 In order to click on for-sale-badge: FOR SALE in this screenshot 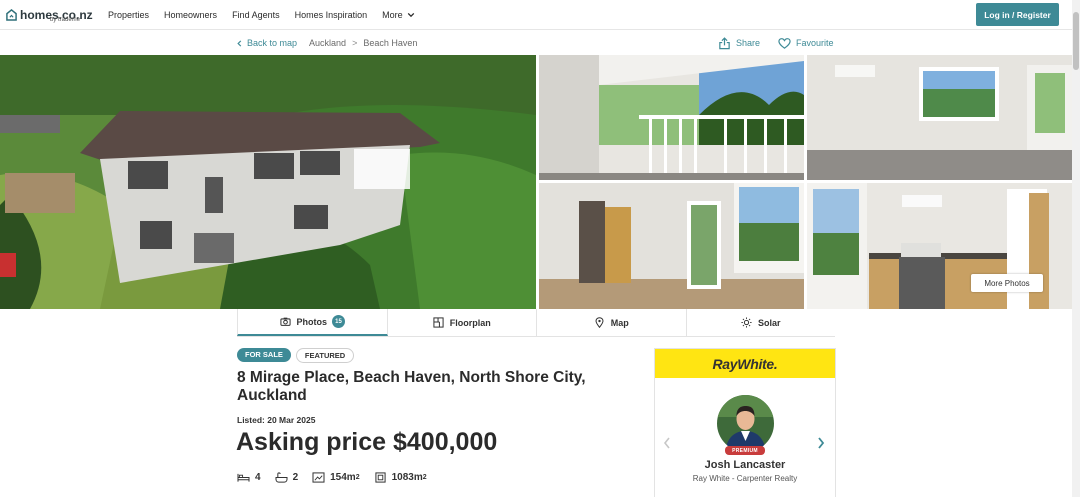, I will do `click(264, 355)`.